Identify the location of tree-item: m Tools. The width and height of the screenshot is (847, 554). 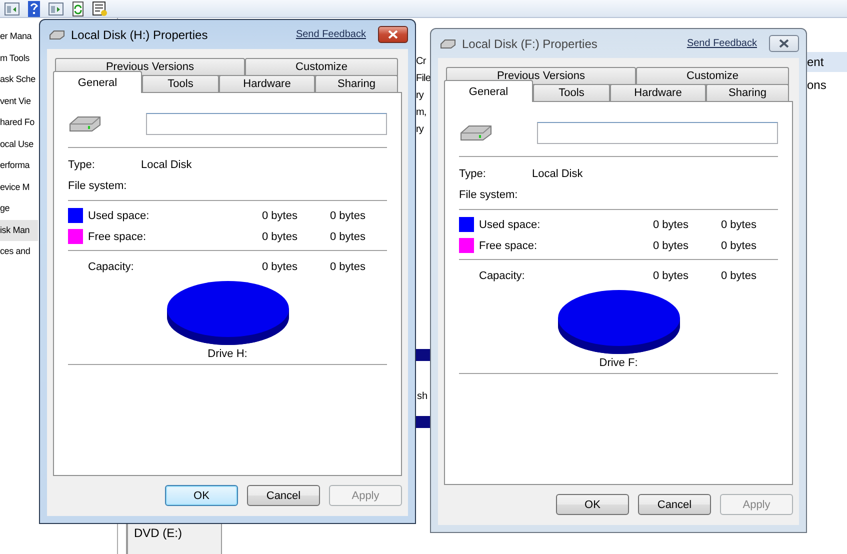
(19, 58).